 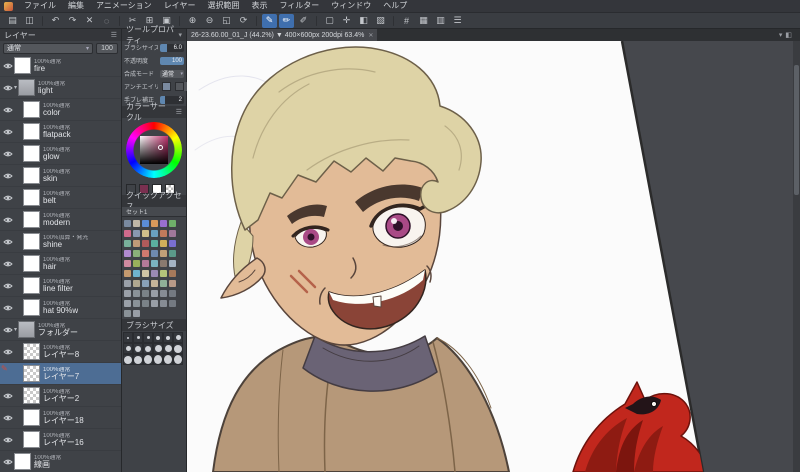 I want to click on アンチエイリアス: アンチエイリアス, so click(x=154, y=86).